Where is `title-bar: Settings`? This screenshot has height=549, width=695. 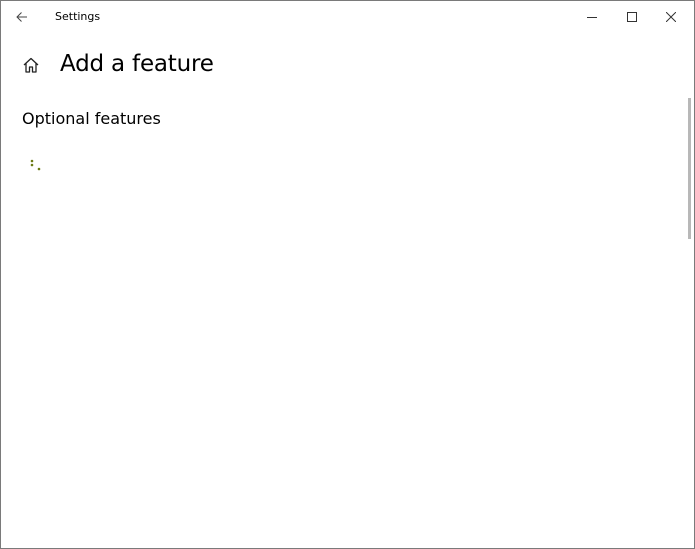 title-bar: Settings is located at coordinates (347, 16).